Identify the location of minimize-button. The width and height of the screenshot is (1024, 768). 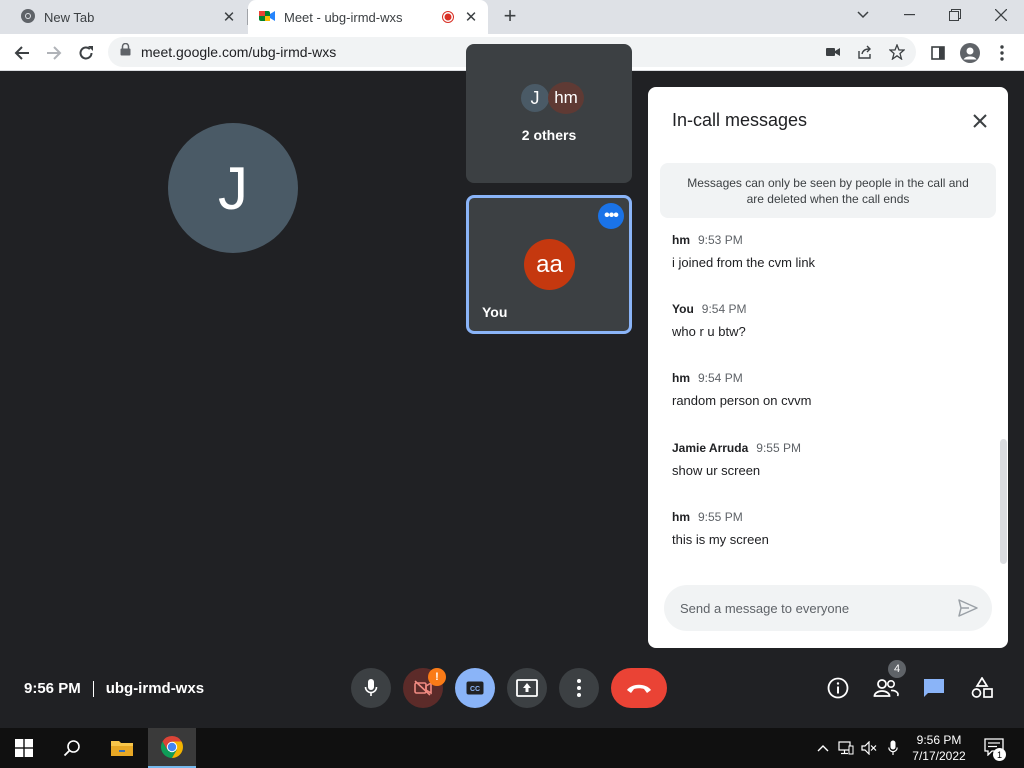
(909, 15).